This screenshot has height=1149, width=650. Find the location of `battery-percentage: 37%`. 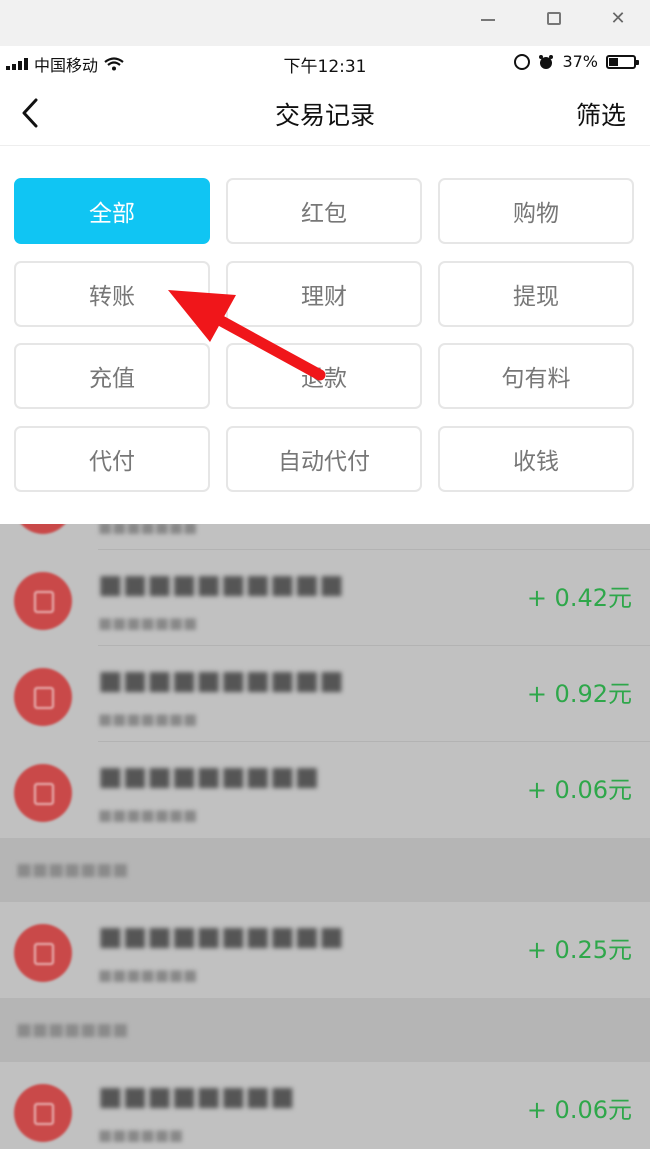

battery-percentage: 37% is located at coordinates (580, 61).